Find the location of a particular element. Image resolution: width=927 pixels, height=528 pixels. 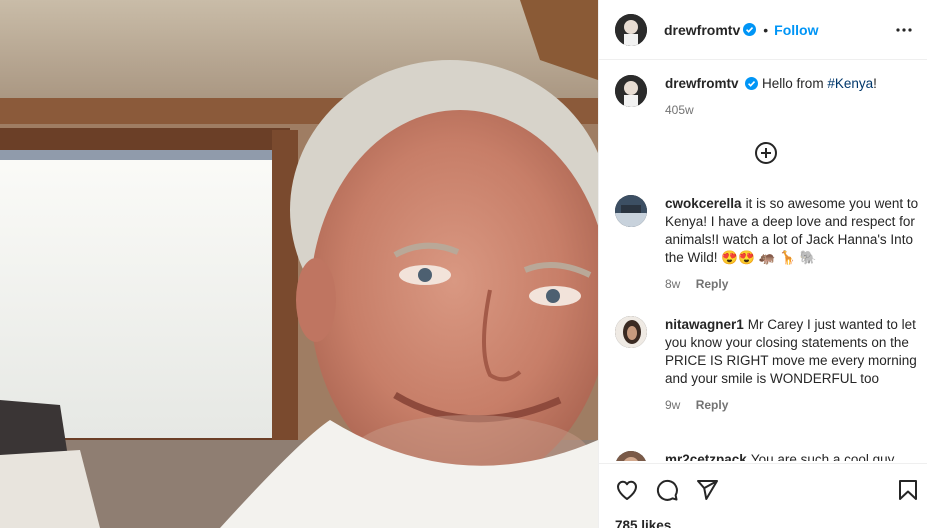

likes-count: 785 likes is located at coordinates (643, 523).